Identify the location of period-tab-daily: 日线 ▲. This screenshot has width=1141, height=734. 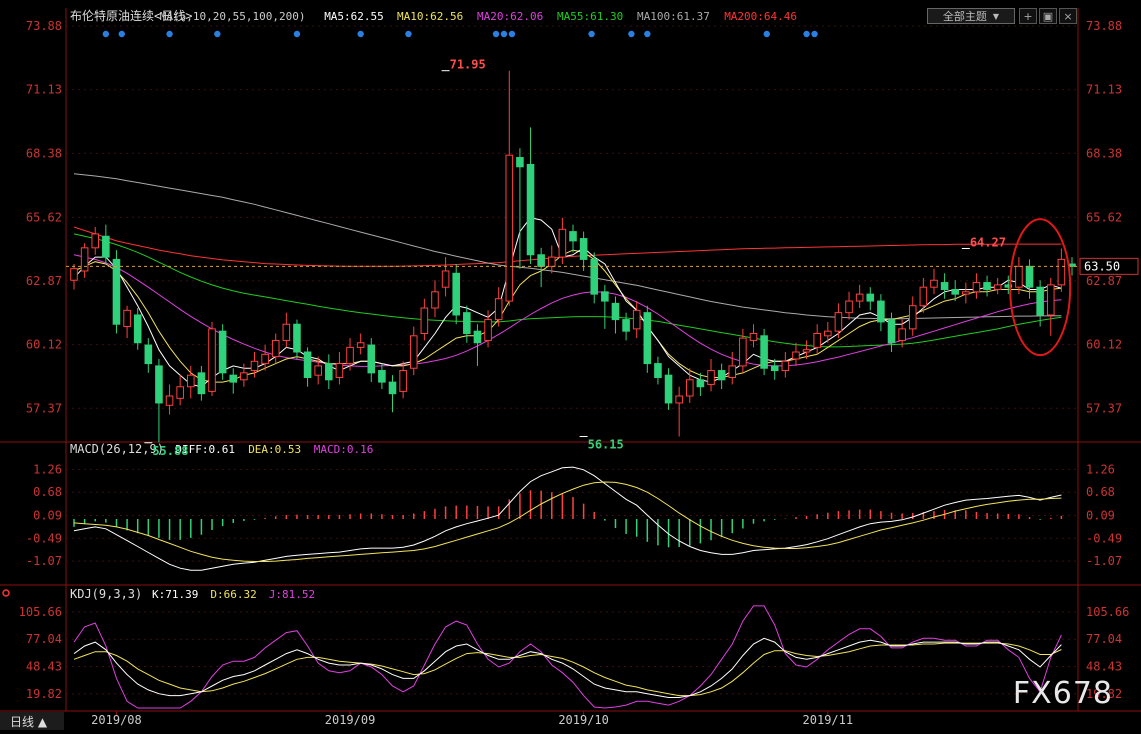
(32, 721).